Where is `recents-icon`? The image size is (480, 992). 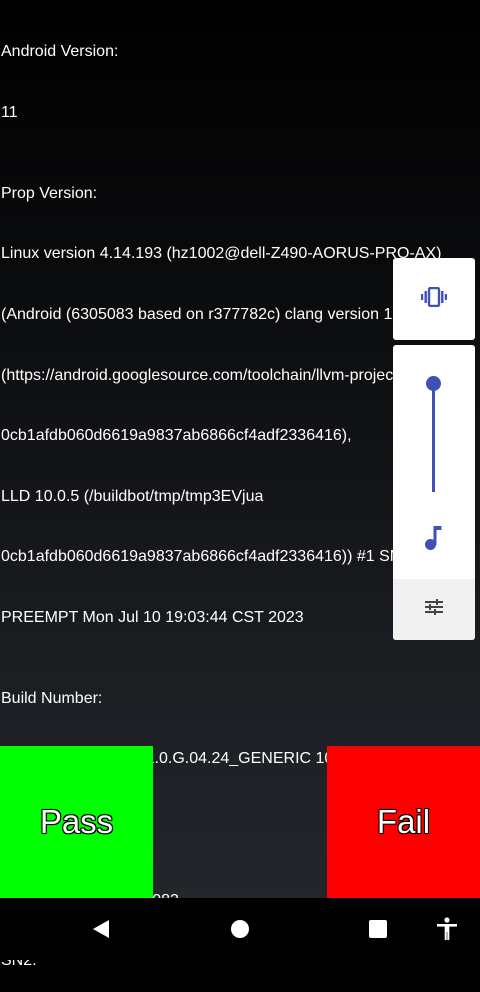 recents-icon is located at coordinates (378, 929).